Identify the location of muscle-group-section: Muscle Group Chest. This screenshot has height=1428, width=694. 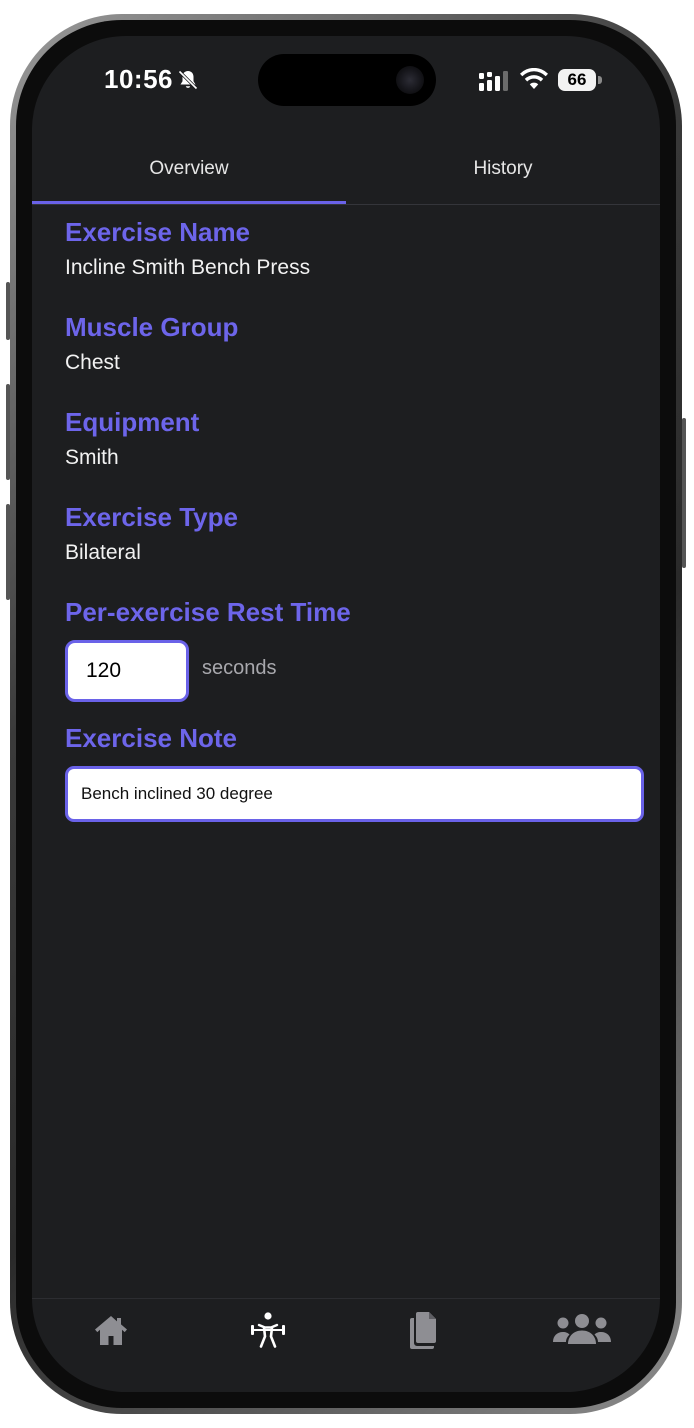
(357, 344).